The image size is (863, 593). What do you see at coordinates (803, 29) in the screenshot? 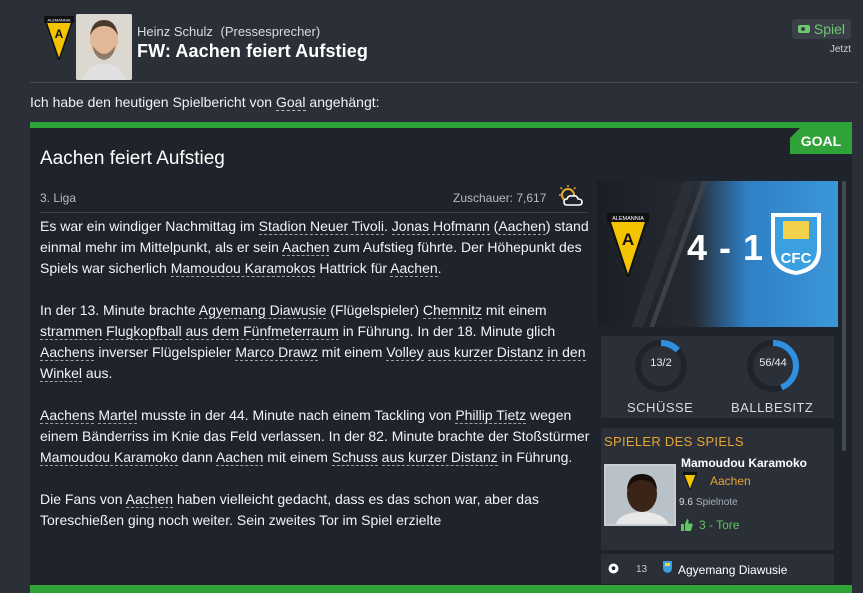
I see `ticket-icon` at bounding box center [803, 29].